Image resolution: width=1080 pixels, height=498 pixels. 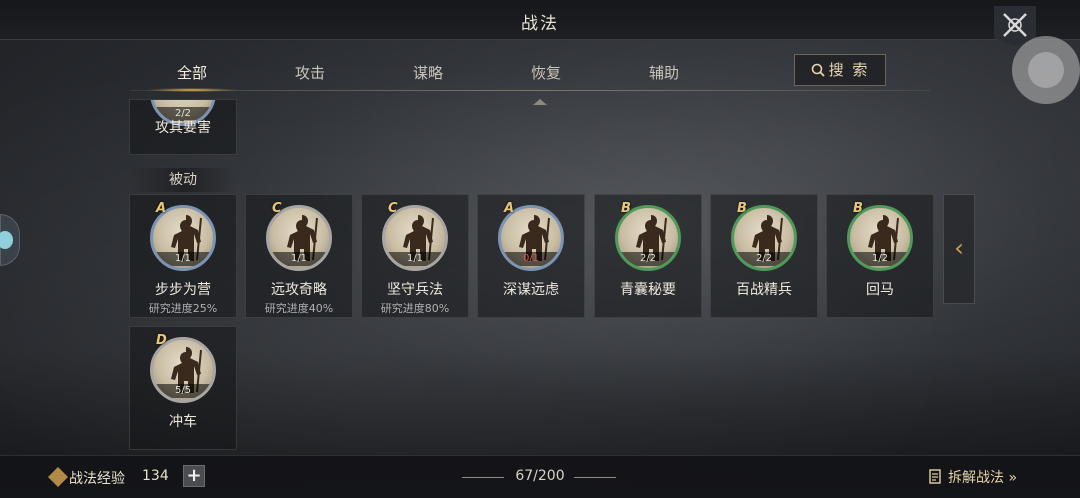 I want to click on title-bar: 战法, so click(x=540, y=20).